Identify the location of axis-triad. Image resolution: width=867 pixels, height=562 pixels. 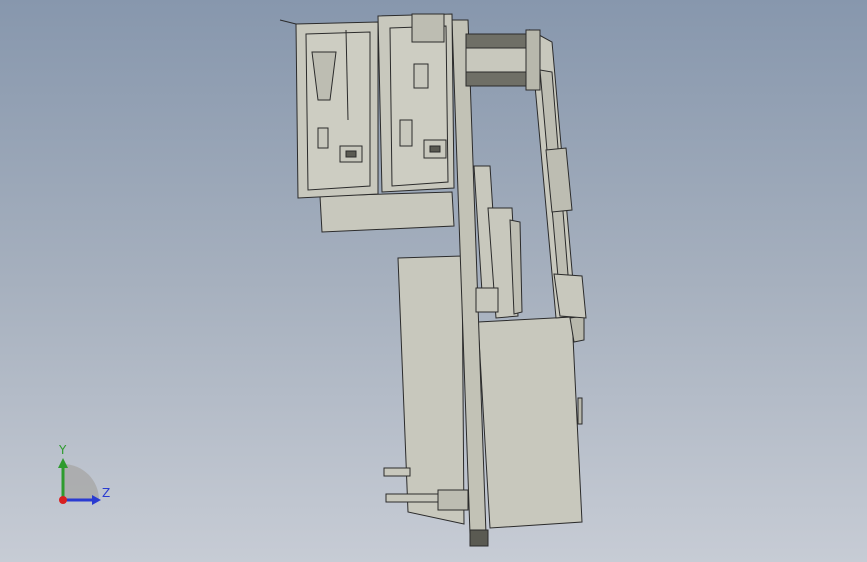
(79, 481).